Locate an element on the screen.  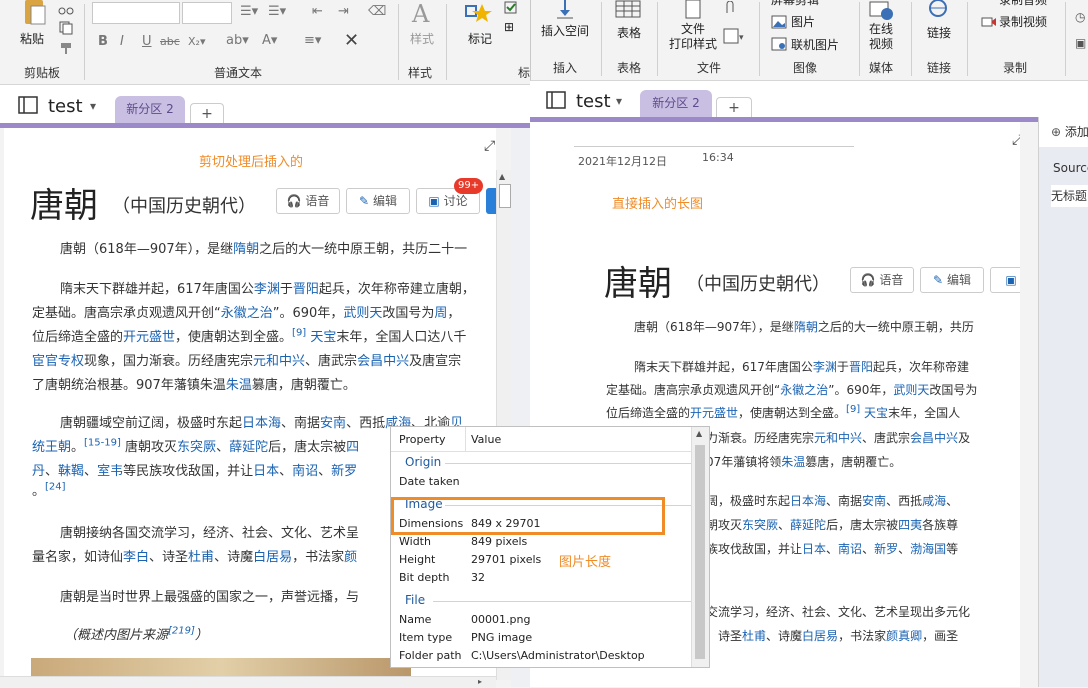
file-group-label: 文件 is located at coordinates (709, 68).